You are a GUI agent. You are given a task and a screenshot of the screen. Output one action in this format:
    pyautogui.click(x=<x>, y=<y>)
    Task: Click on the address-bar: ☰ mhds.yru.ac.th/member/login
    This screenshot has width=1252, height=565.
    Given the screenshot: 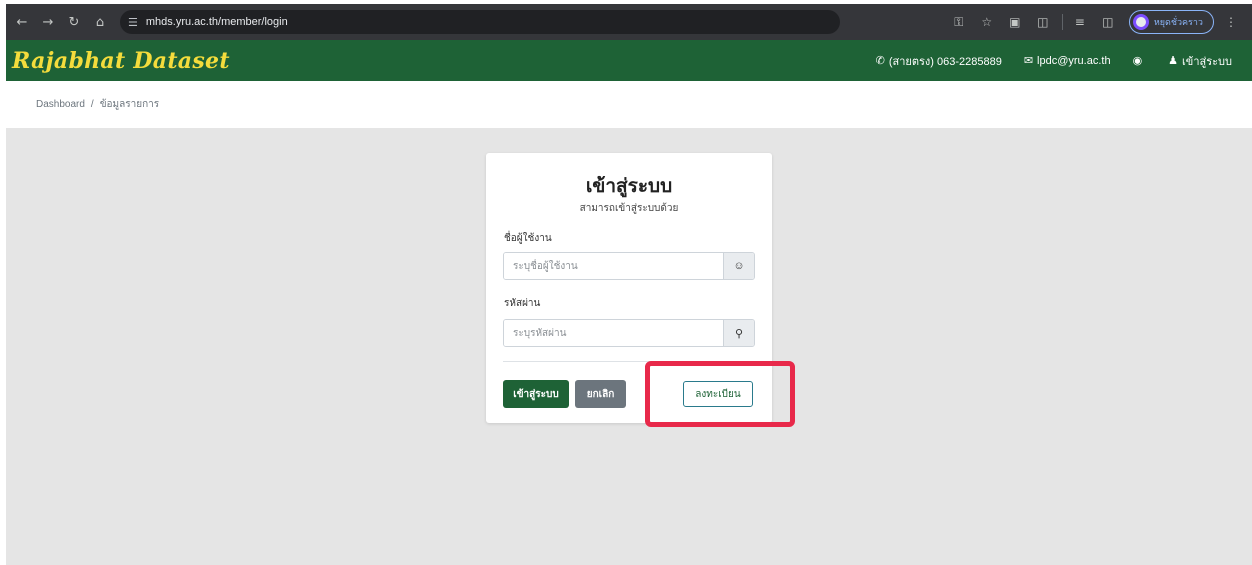 What is the action you would take?
    pyautogui.click(x=480, y=22)
    